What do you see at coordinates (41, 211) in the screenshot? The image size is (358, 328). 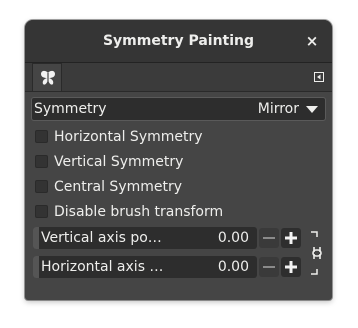 I see `disable-brush-transform-checkbox` at bounding box center [41, 211].